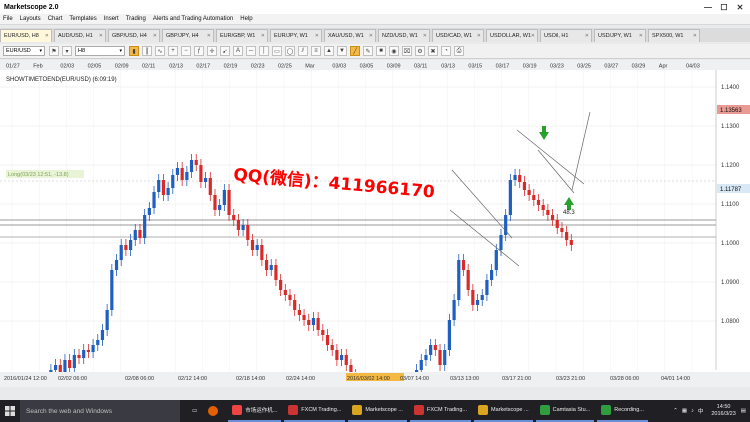 The image size is (750, 422). I want to click on top-date-label: 03/03, so click(339, 67).